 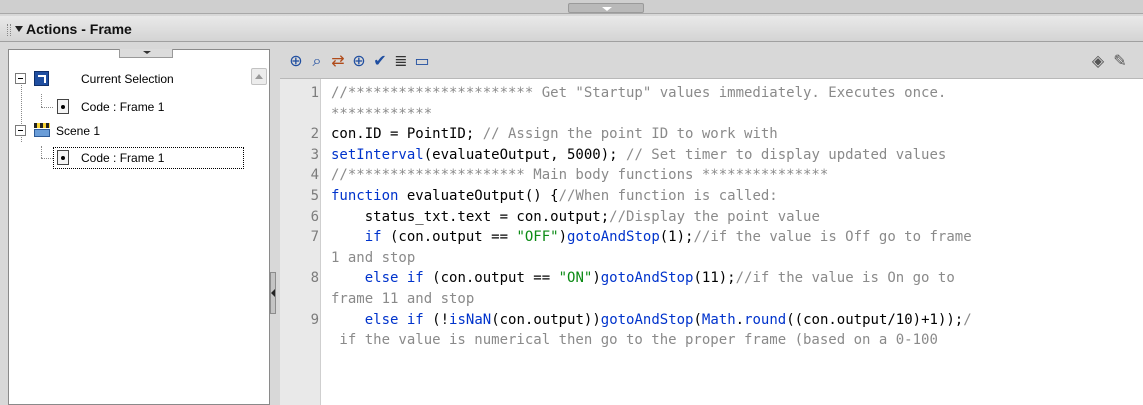 What do you see at coordinates (832, 237) in the screenshot?
I see `code-token: //if the value is Off go to frame` at bounding box center [832, 237].